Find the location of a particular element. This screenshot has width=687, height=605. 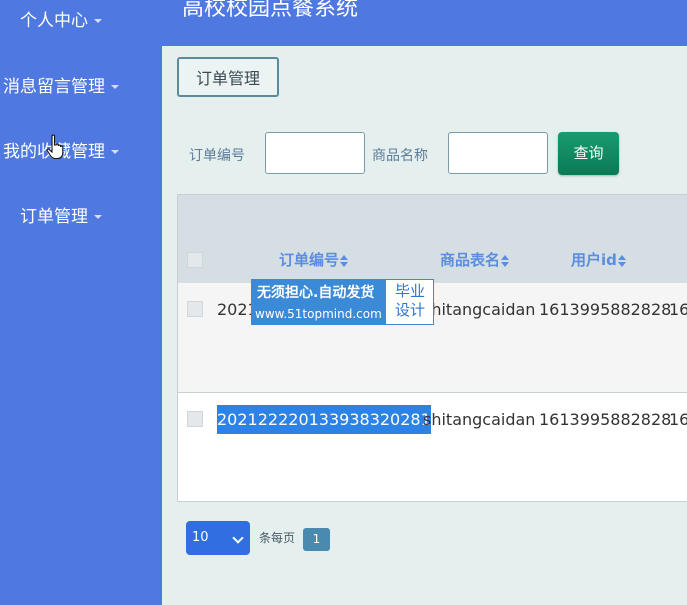

watermark-url: www.51topmind.com is located at coordinates (318, 314).